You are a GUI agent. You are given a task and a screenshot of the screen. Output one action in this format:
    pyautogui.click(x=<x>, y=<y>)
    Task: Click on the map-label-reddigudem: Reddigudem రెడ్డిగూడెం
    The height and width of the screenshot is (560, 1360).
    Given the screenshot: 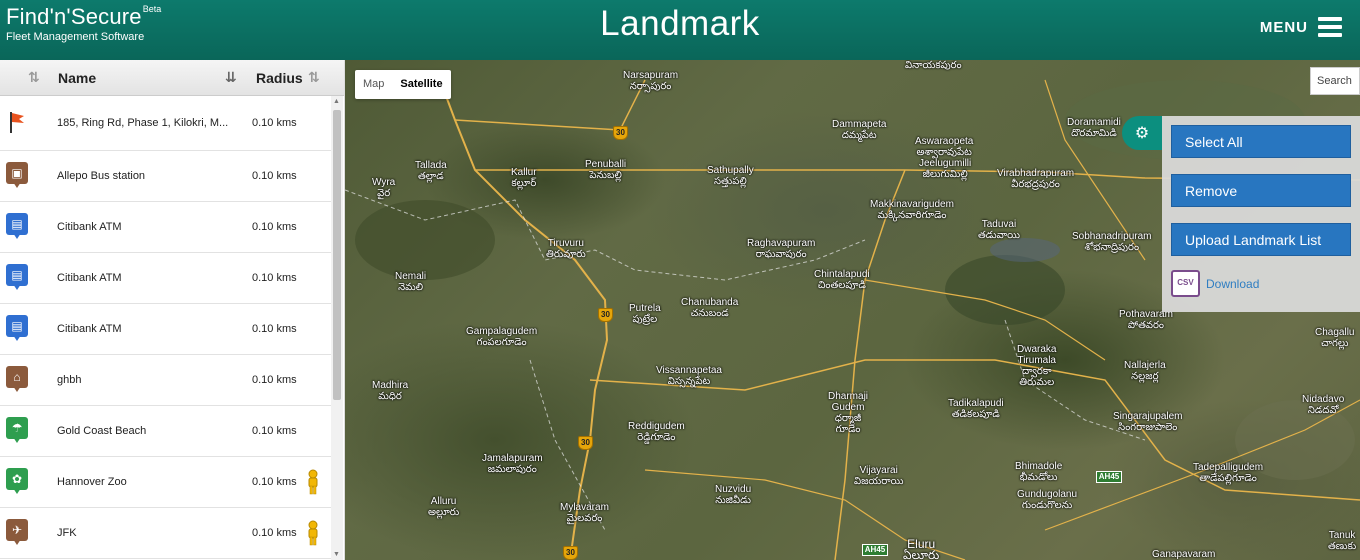 What is the action you would take?
    pyautogui.click(x=656, y=432)
    